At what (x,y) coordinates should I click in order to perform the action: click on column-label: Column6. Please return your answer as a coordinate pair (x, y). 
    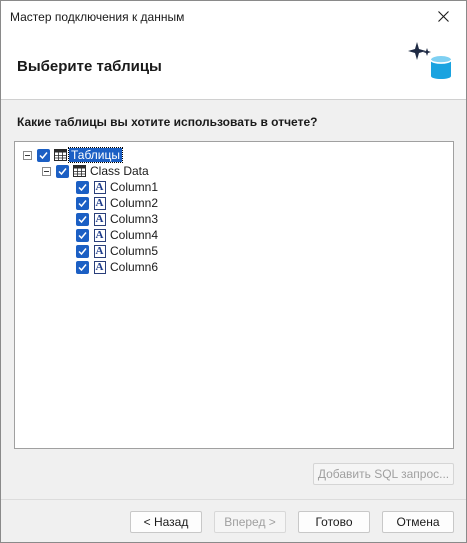
    Looking at the image, I should click on (134, 267).